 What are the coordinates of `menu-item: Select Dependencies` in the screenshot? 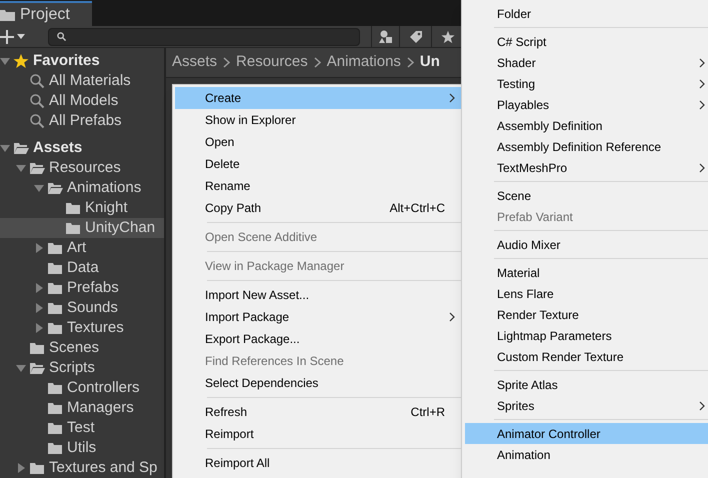 It's located at (318, 383).